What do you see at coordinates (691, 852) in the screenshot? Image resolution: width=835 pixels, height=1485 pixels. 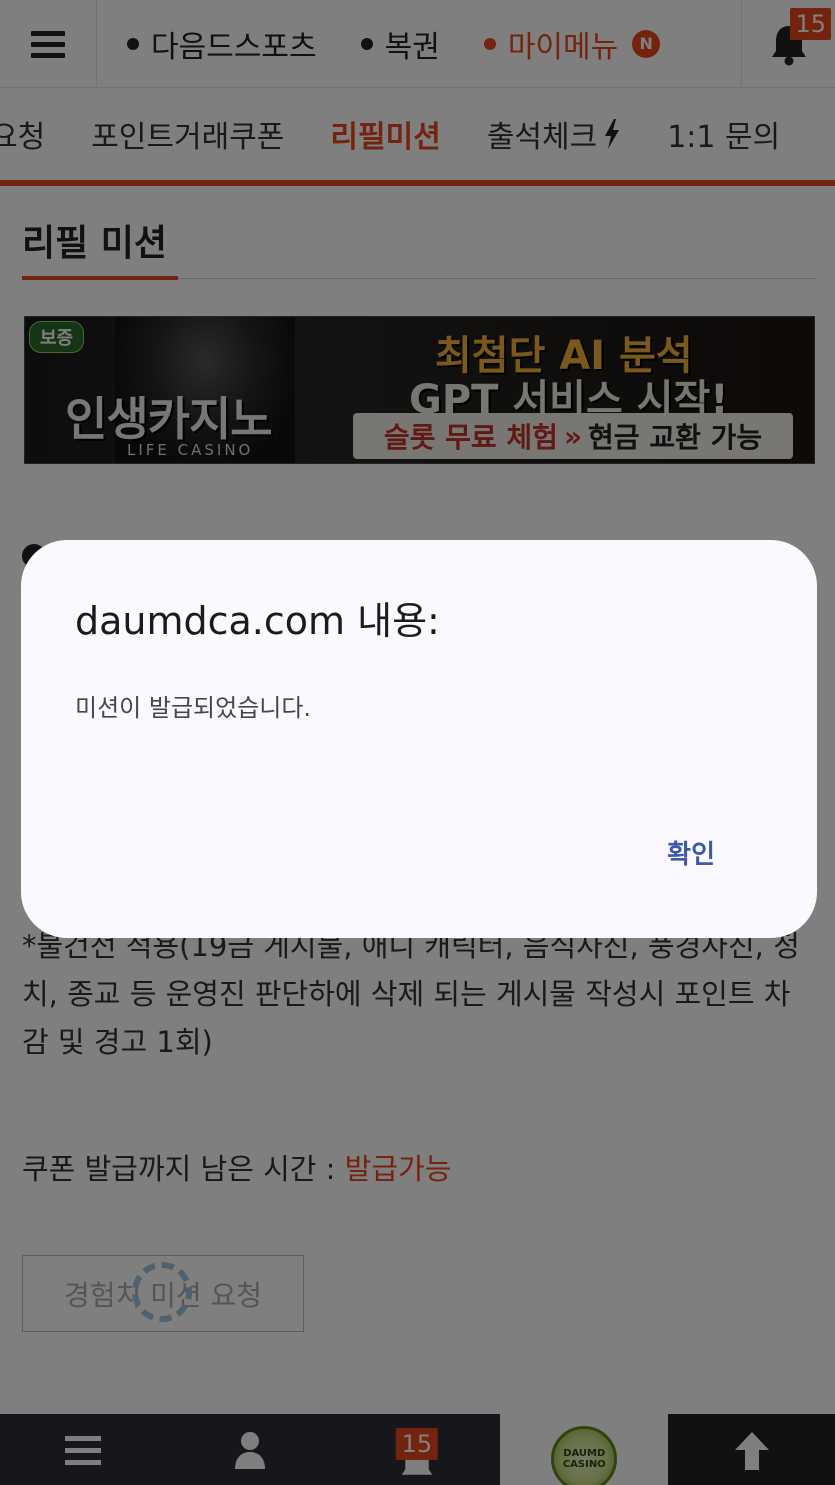 I see `dialog-ok-button: 확인` at bounding box center [691, 852].